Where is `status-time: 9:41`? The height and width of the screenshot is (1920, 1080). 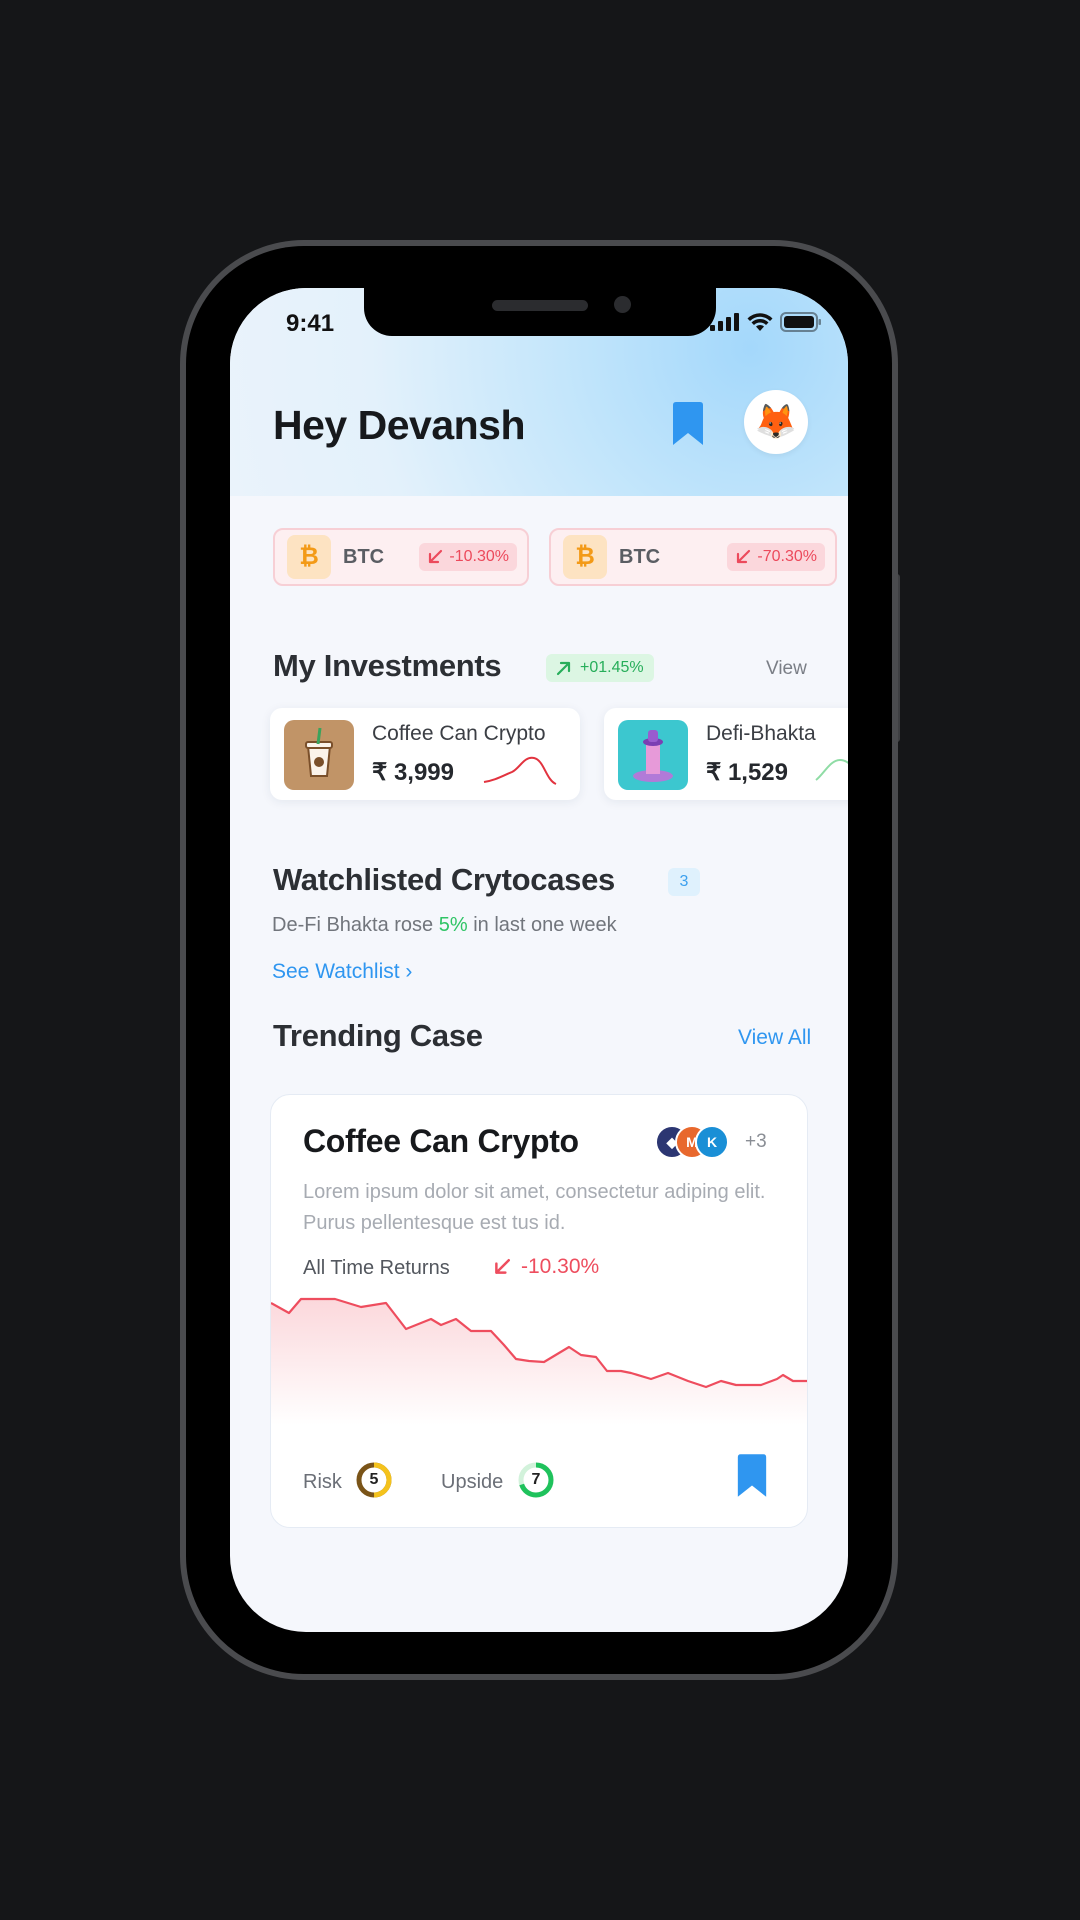
status-time: 9:41 is located at coordinates (310, 323).